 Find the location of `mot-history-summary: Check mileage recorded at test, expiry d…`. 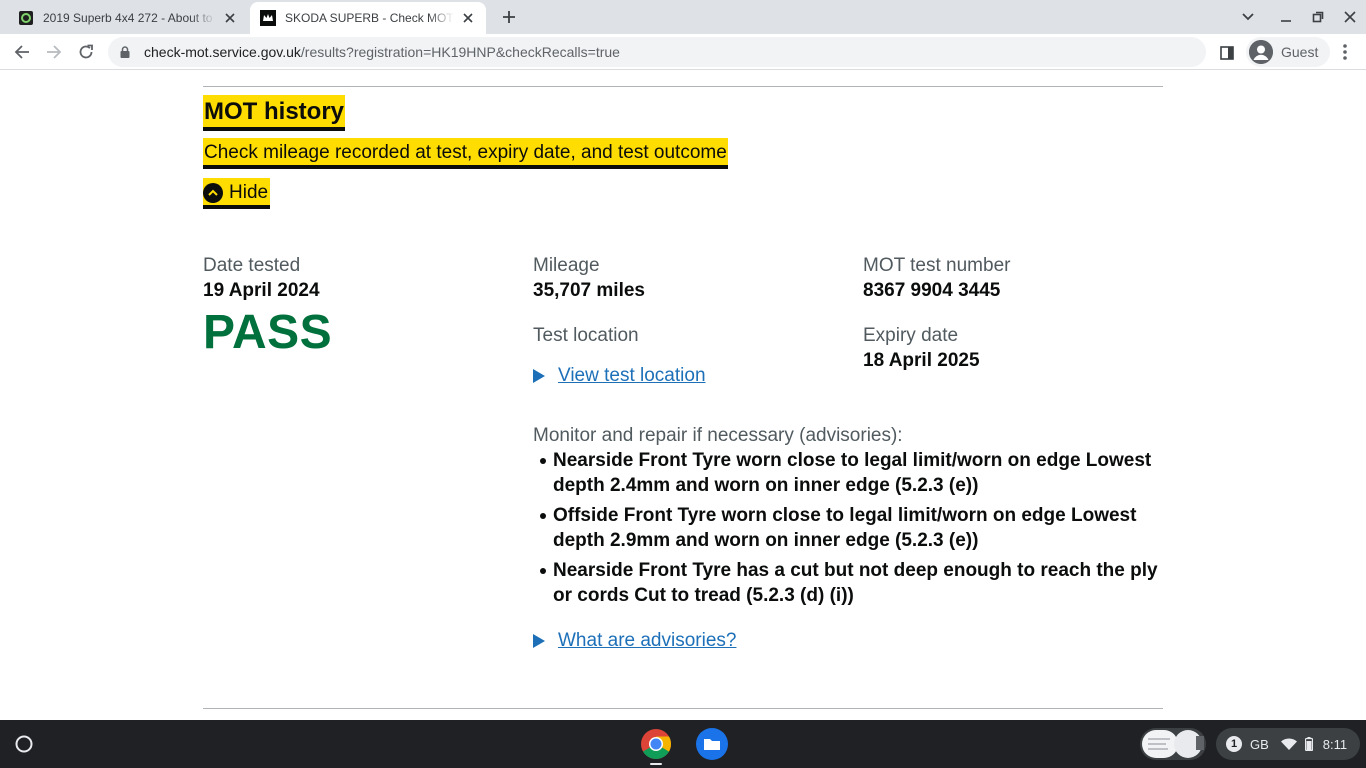

mot-history-summary: Check mileage recorded at test, expiry d… is located at coordinates (465, 152).